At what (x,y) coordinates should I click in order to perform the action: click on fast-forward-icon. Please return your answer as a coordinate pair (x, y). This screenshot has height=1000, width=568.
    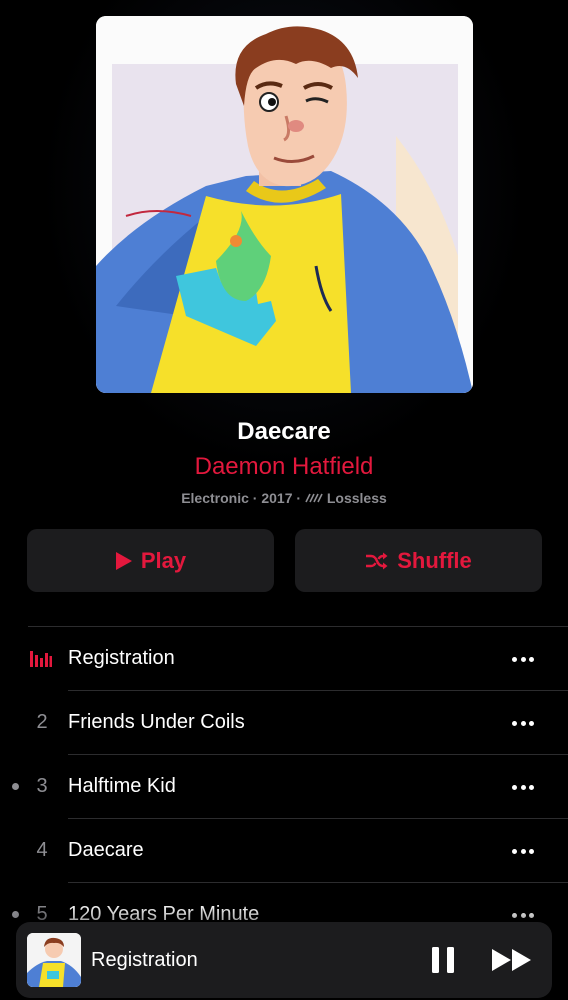
    Looking at the image, I should click on (512, 960).